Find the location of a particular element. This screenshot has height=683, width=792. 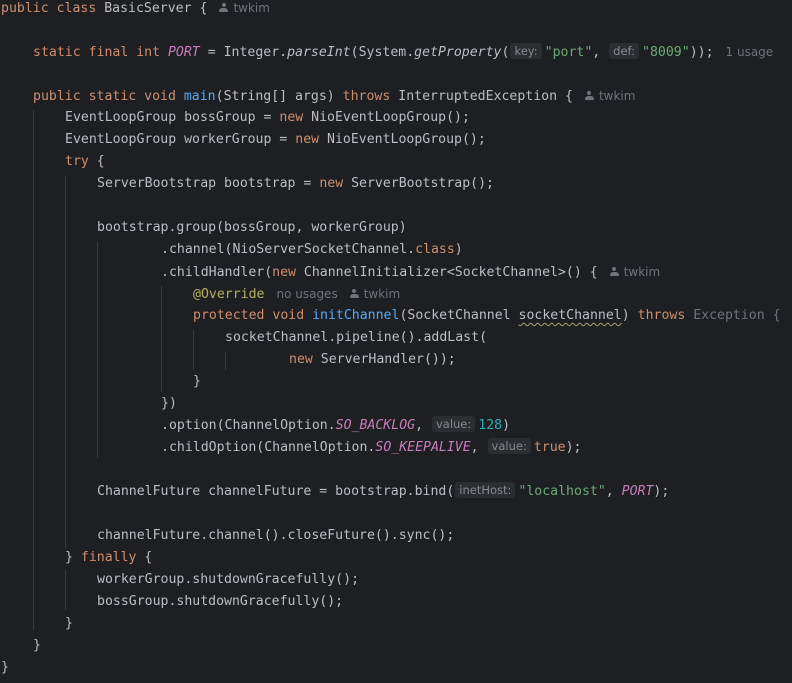

param-hint-key: key: is located at coordinates (526, 51).